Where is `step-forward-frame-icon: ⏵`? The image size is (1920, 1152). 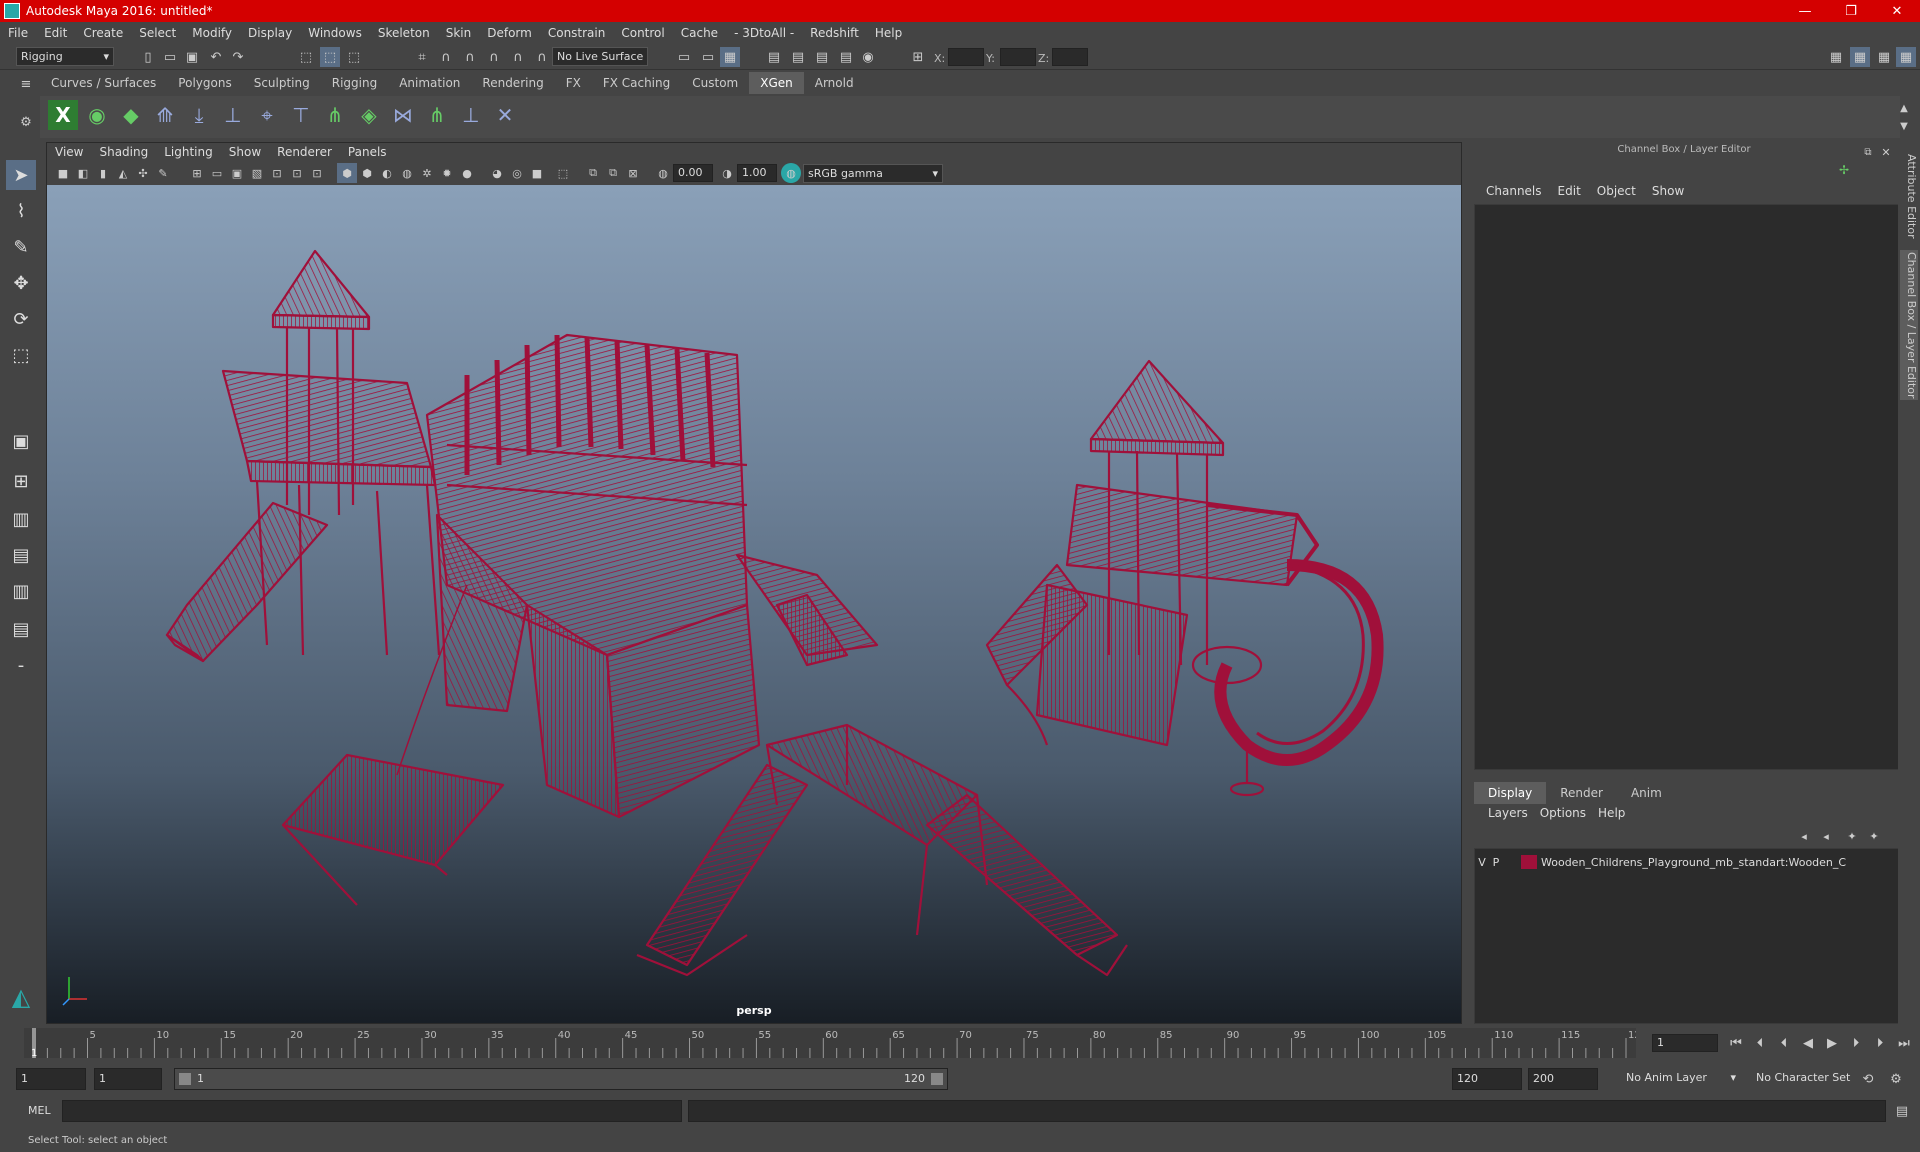 step-forward-frame-icon: ⏵ is located at coordinates (1856, 1043).